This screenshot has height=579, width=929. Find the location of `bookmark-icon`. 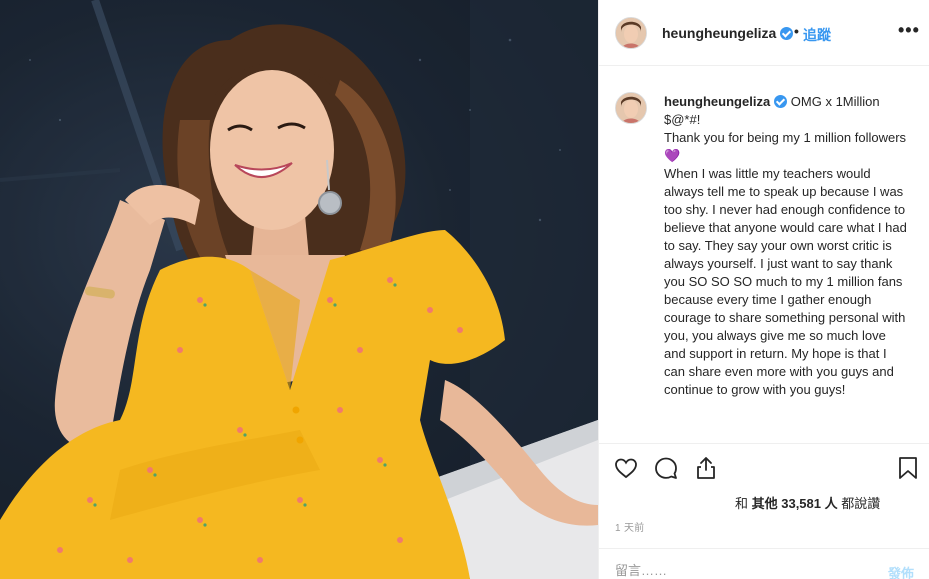

bookmark-icon is located at coordinates (908, 468).